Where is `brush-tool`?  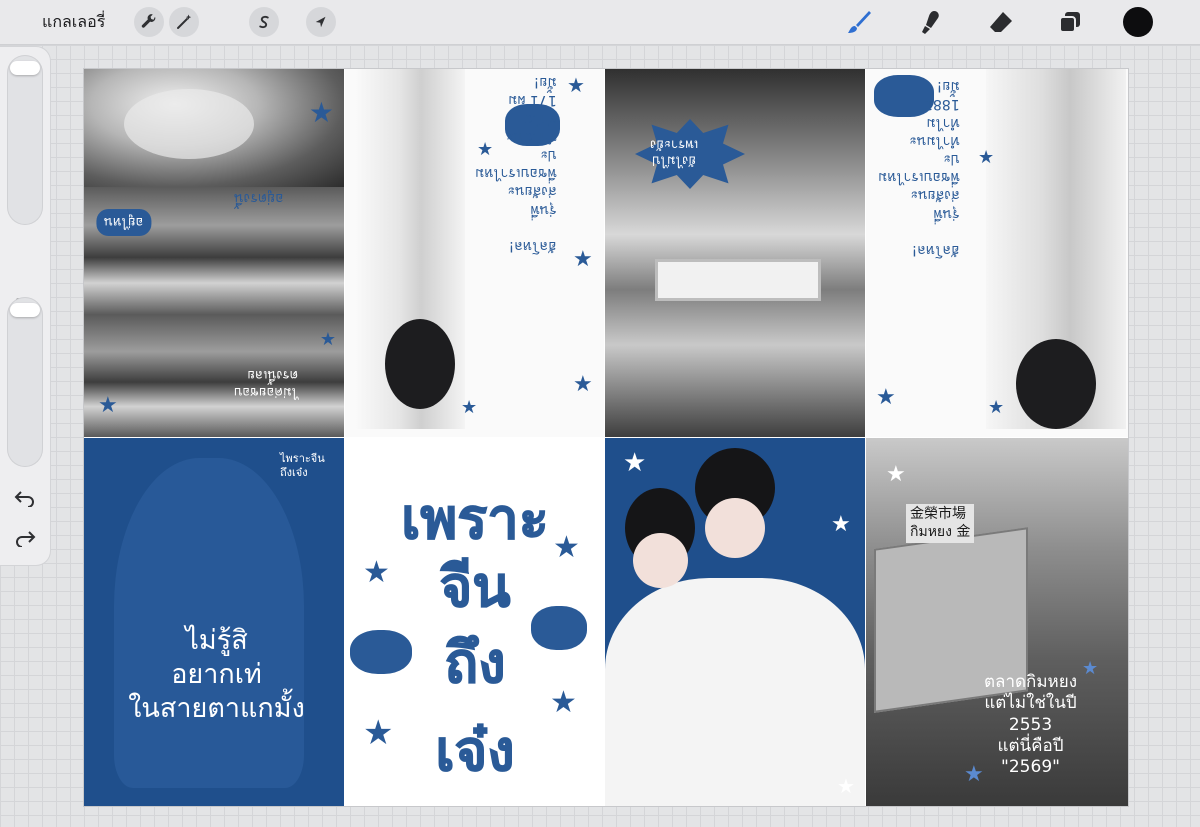 brush-tool is located at coordinates (859, 22).